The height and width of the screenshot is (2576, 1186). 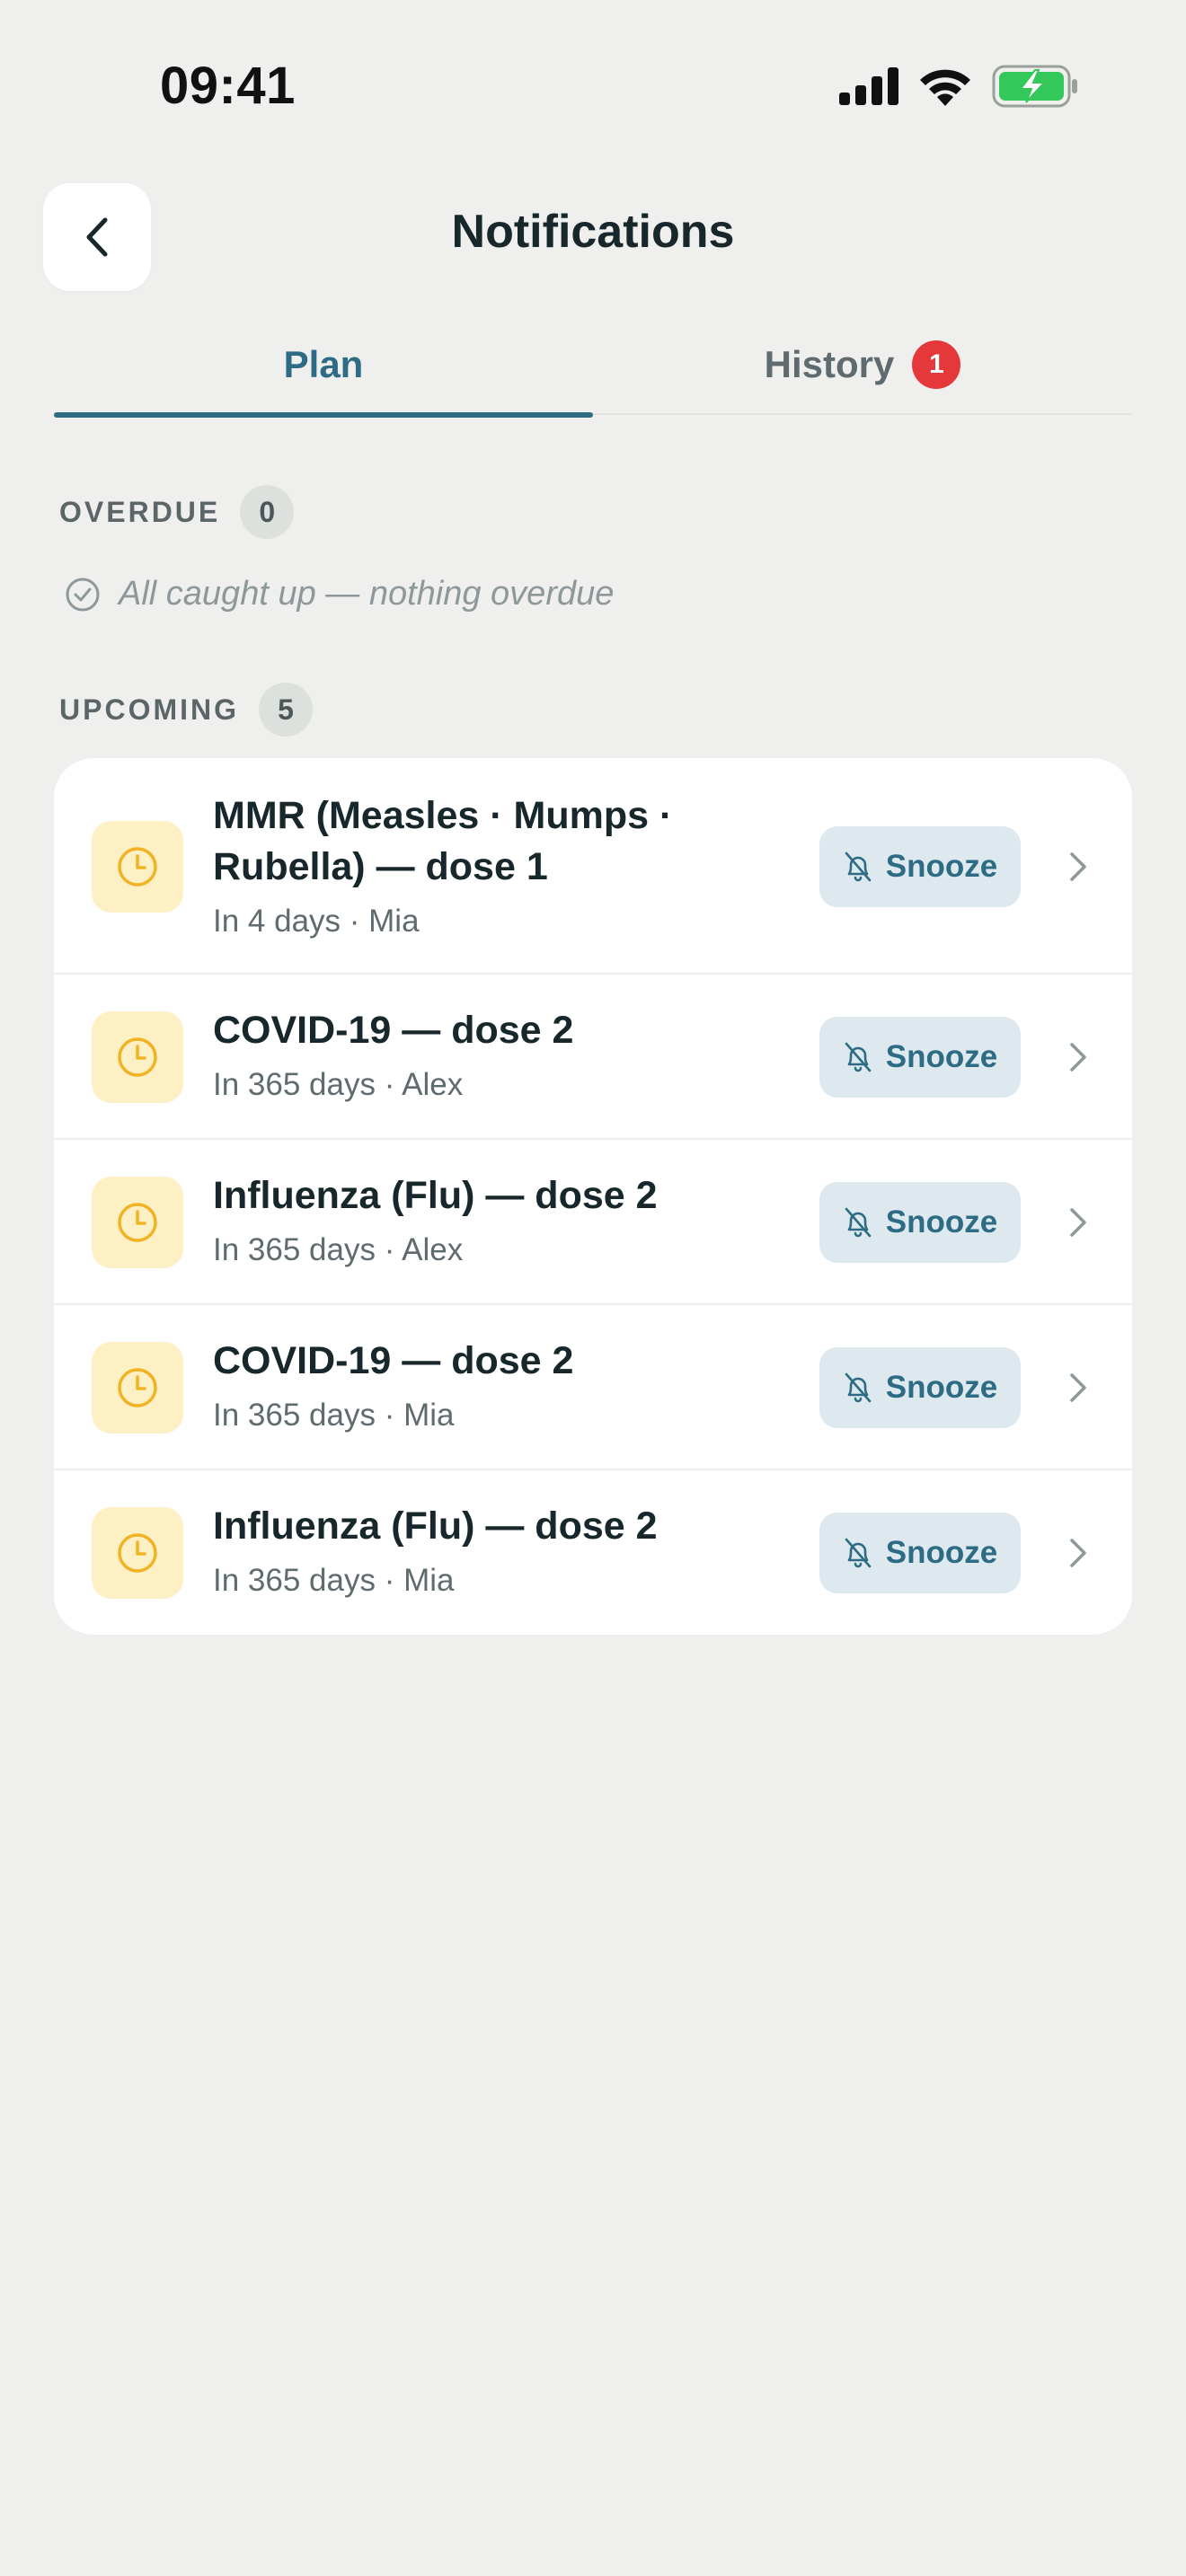 I want to click on tab-plan: Plan, so click(x=323, y=366).